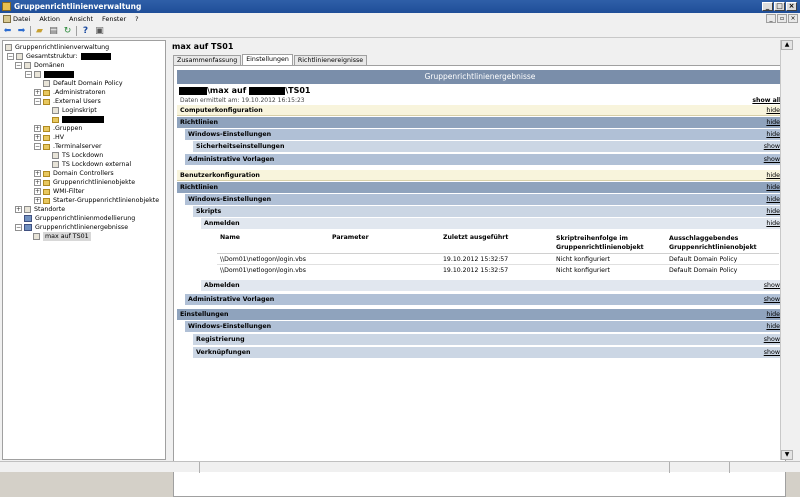  I want to click on tree-item: + Domain Controllers, so click(74, 173).